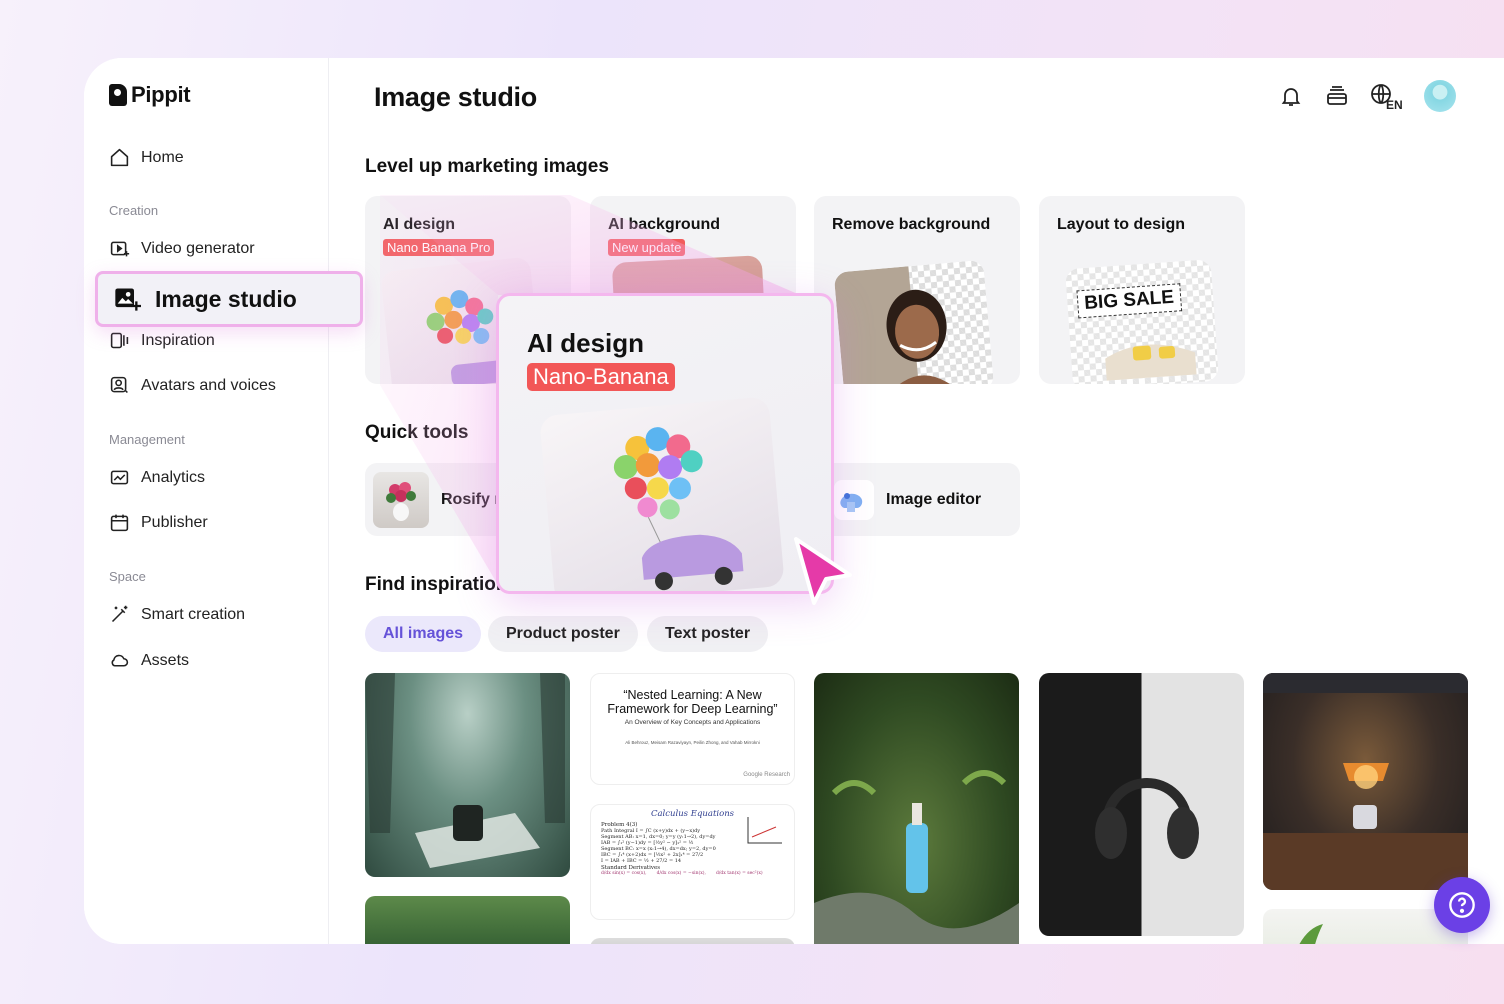 This screenshot has height=1004, width=1504. Describe the element at coordinates (128, 299) in the screenshot. I see `image-studio-icon` at that location.